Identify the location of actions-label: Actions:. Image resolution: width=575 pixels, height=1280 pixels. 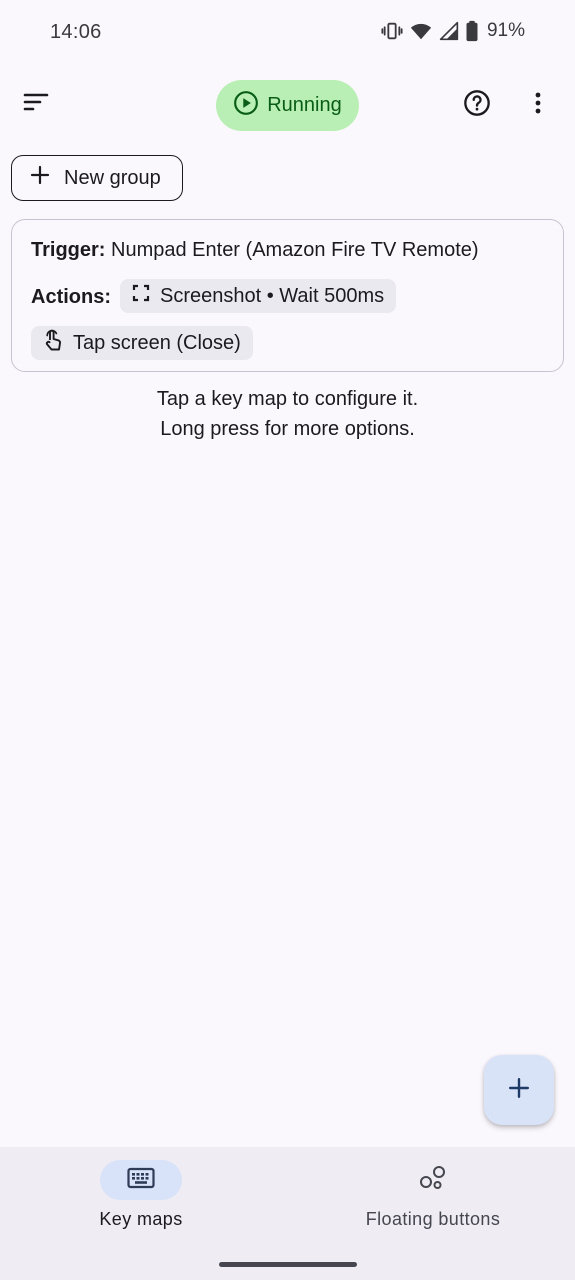
(71, 297).